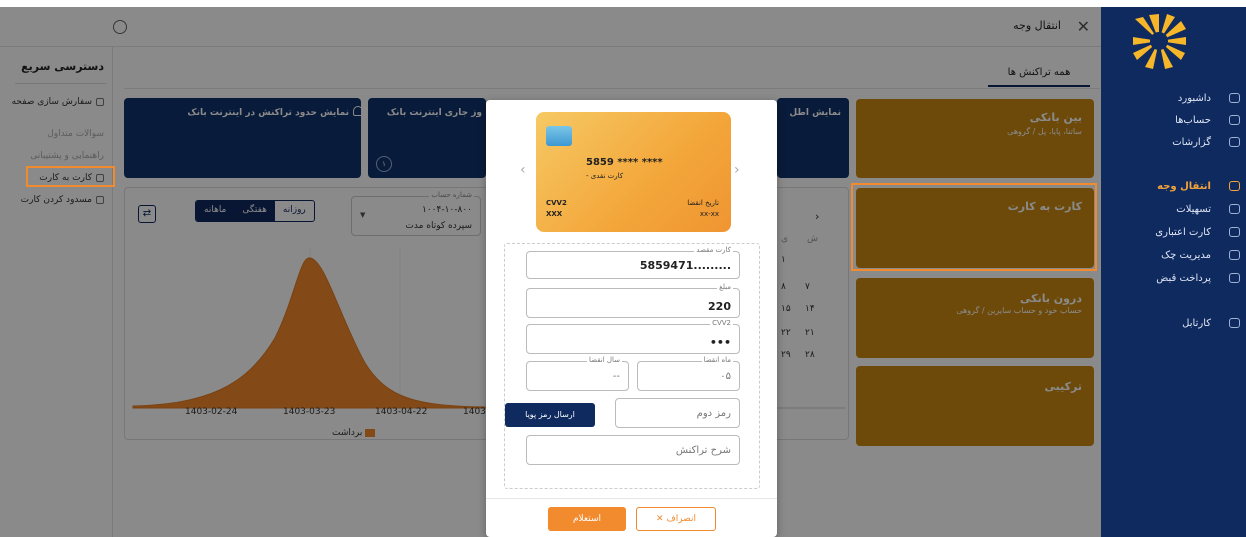  Describe the element at coordinates (1234, 278) in the screenshot. I see `bill-icon` at that location.